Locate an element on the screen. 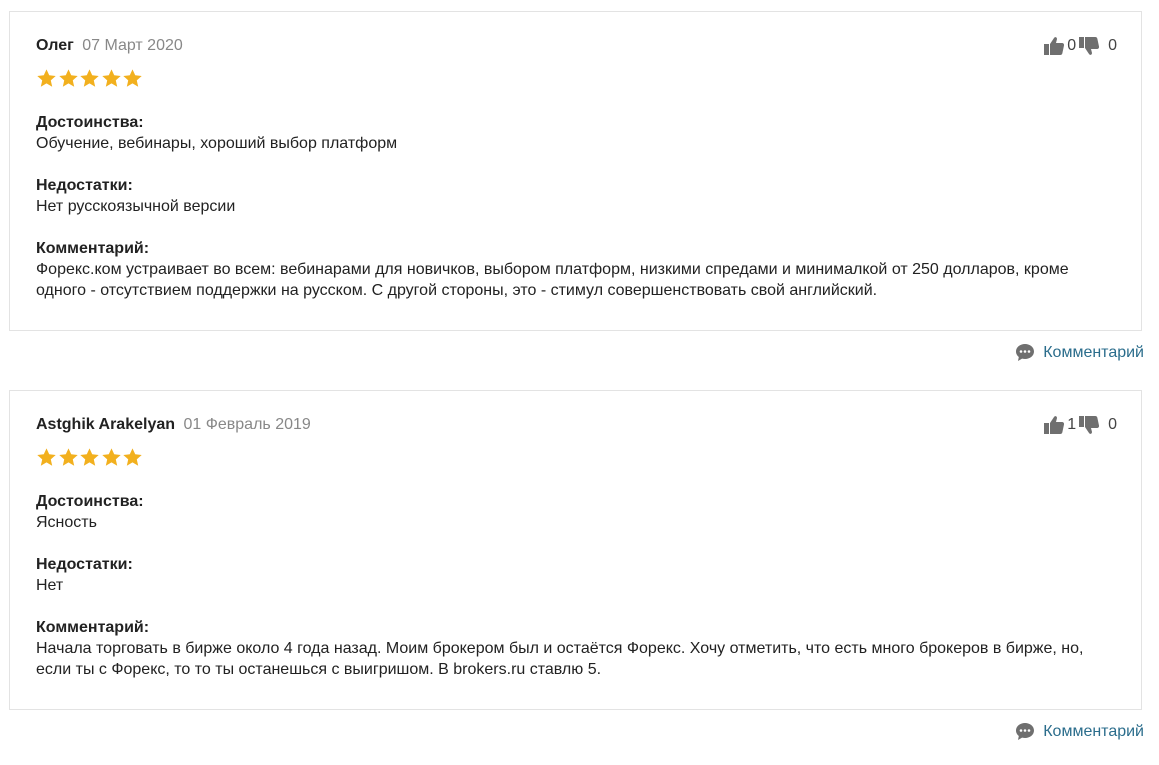 This screenshot has height=765, width=1159. like-count: 0 is located at coordinates (1072, 45).